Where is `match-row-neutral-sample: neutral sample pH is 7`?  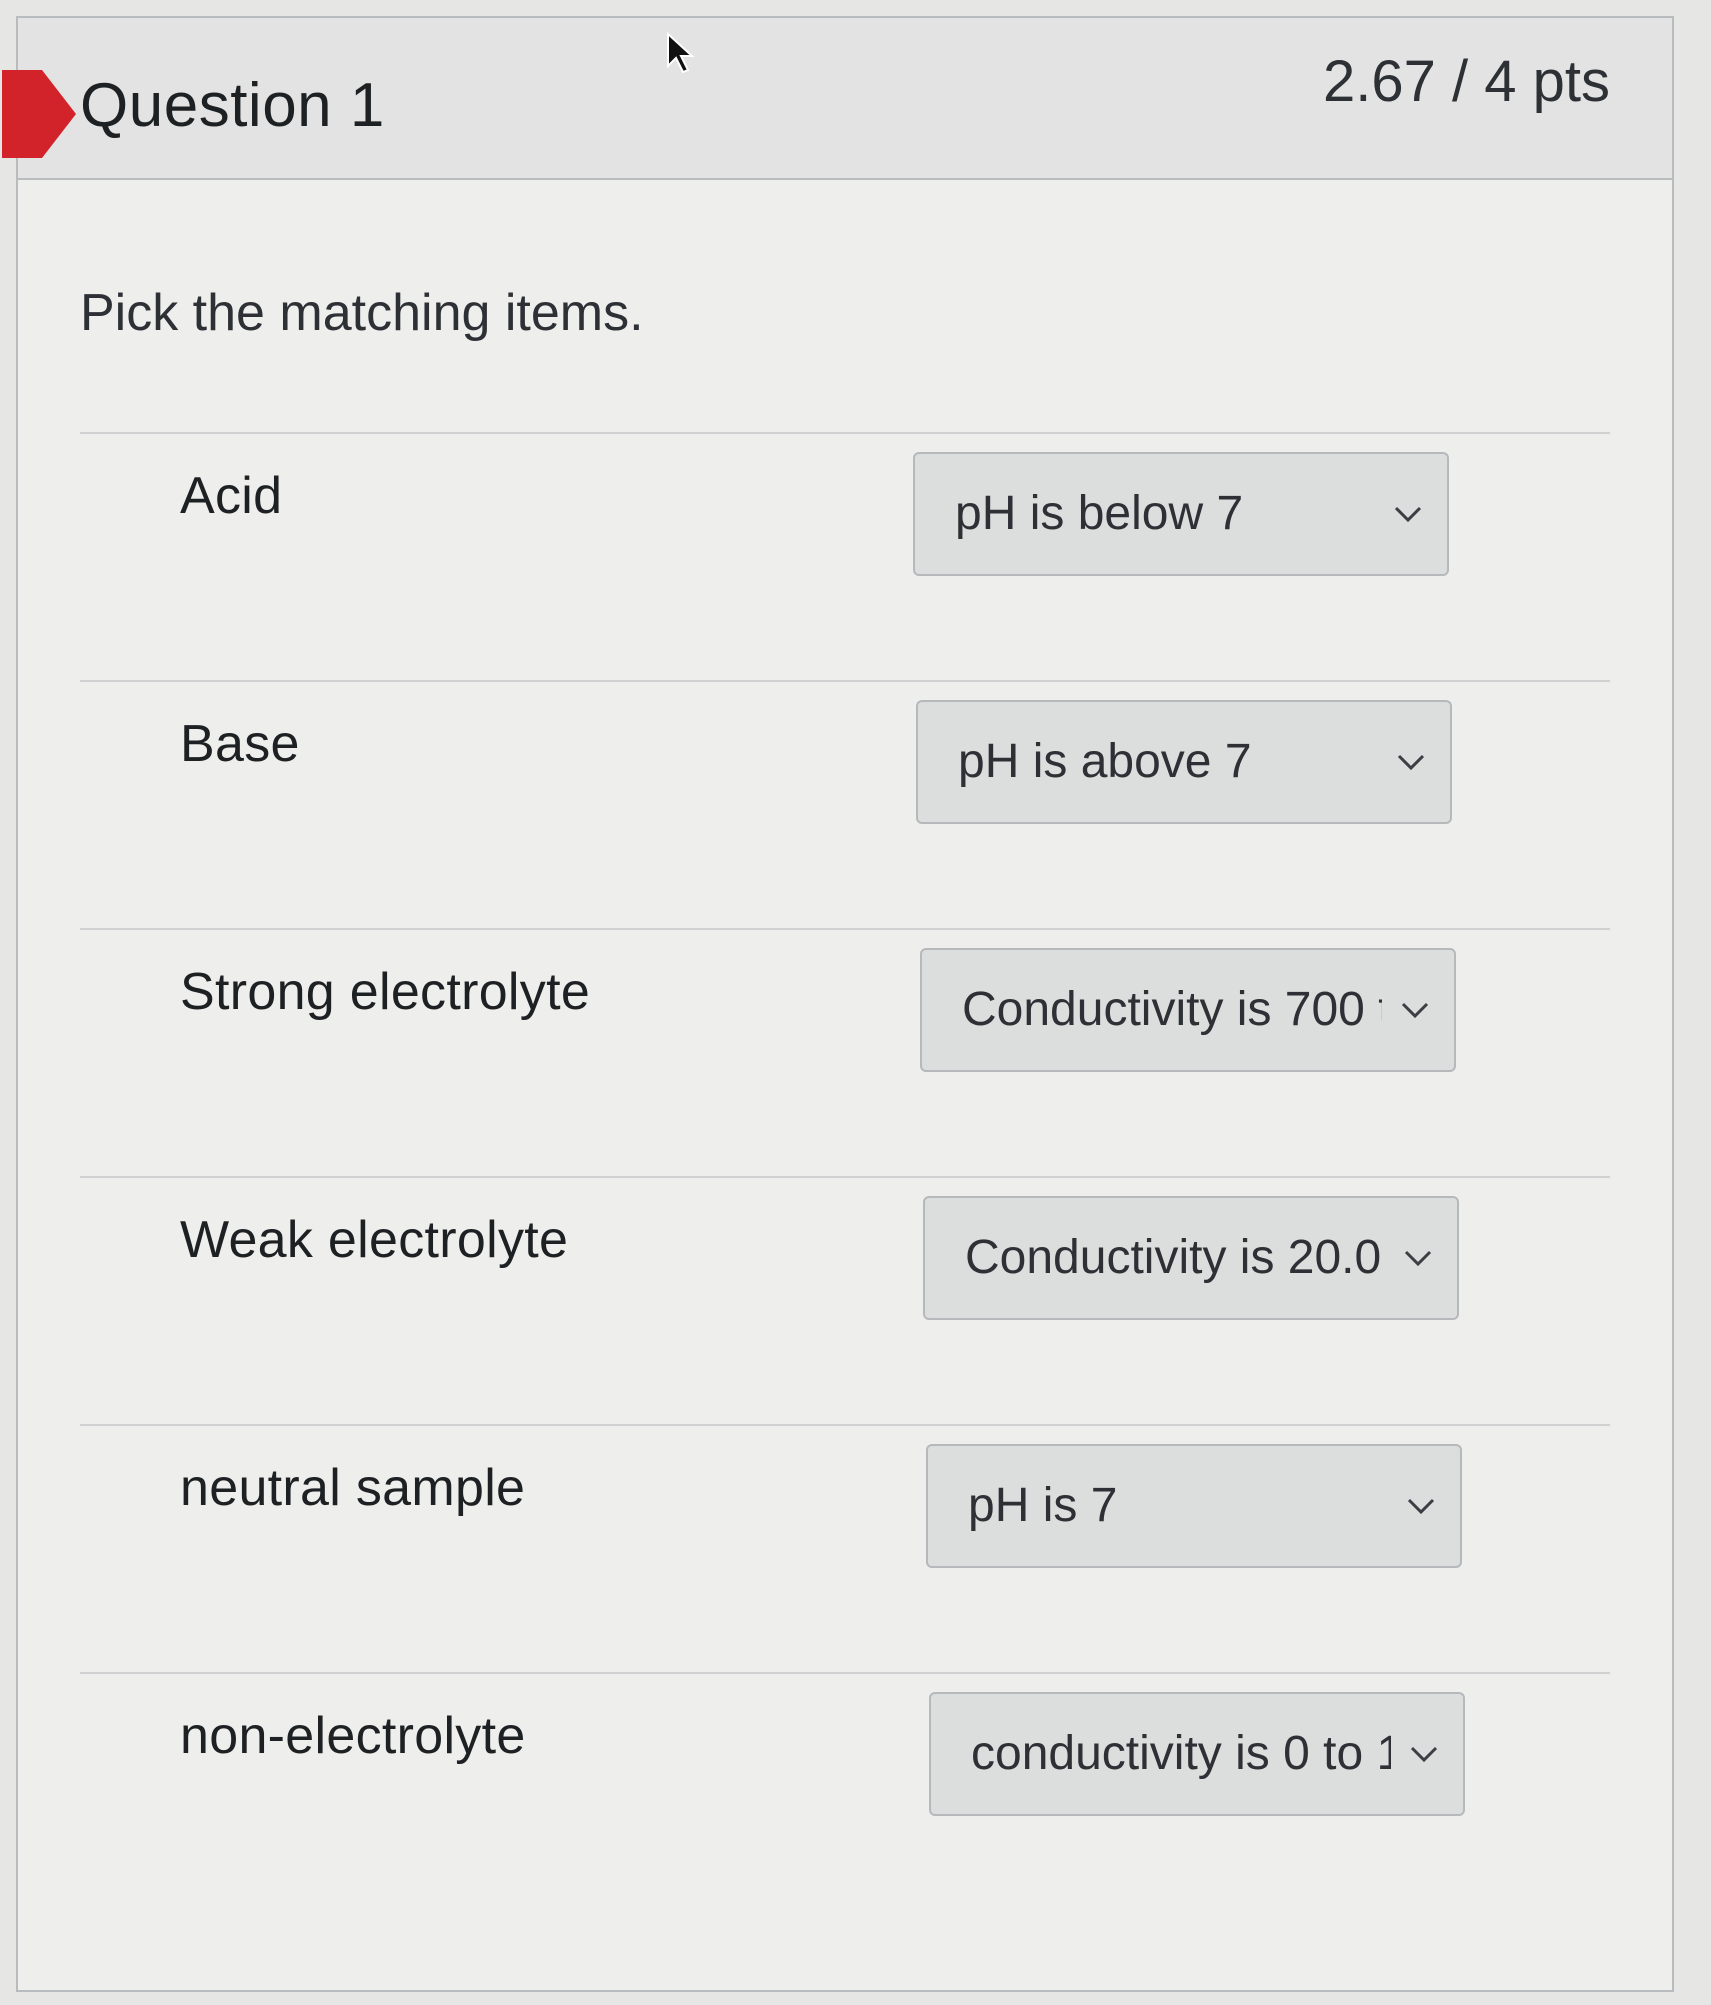
match-row-neutral-sample: neutral sample pH is 7 is located at coordinates (845, 1549).